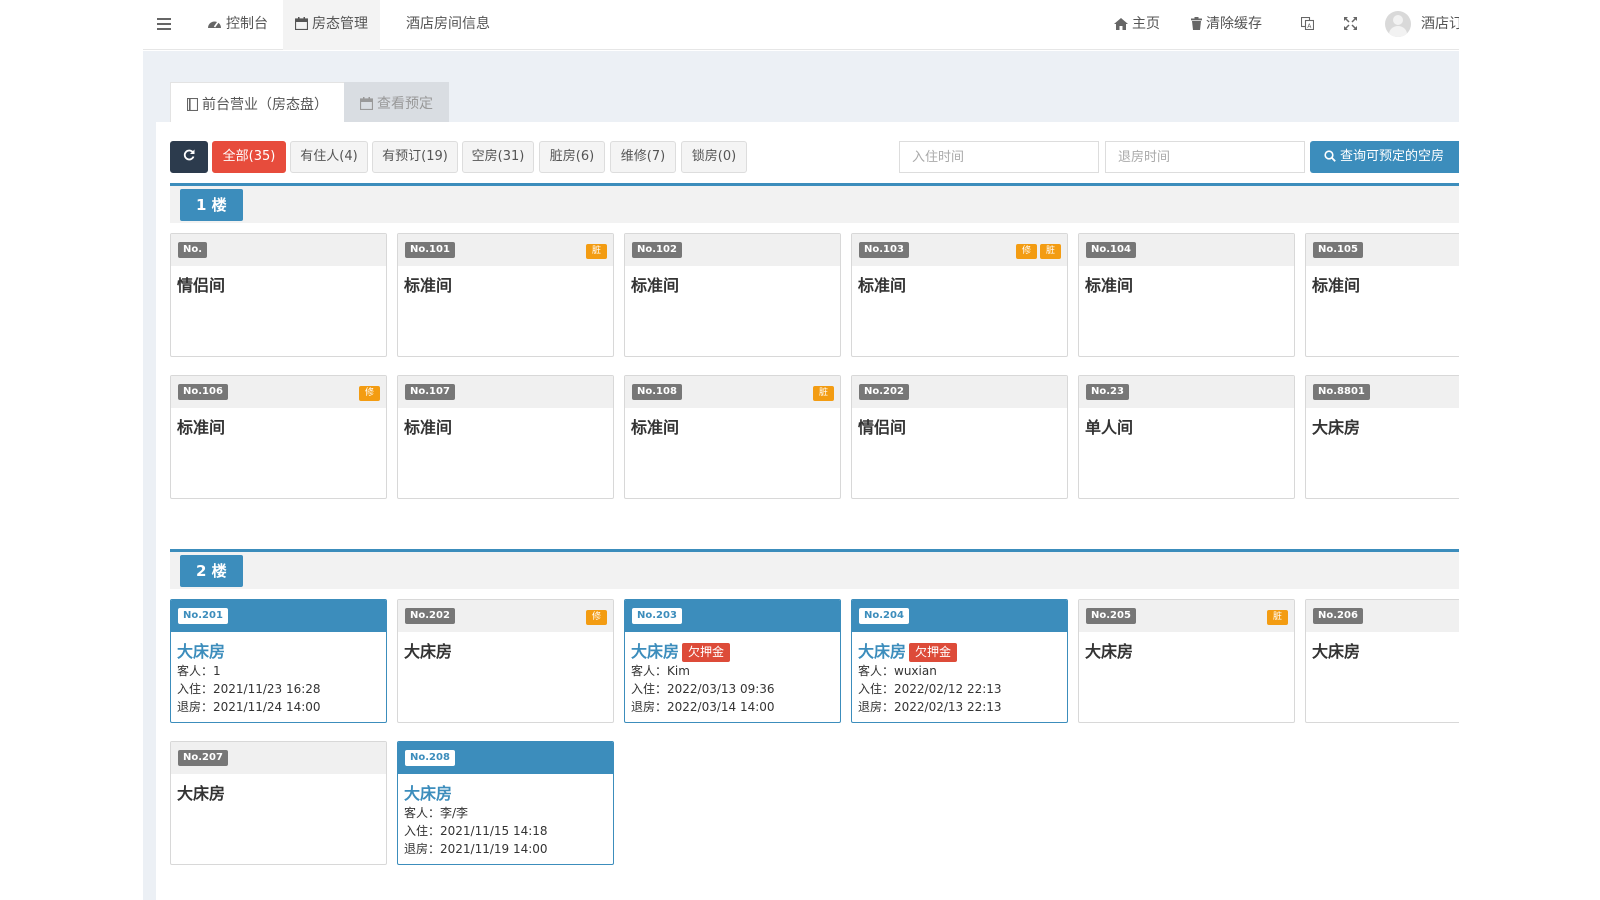  What do you see at coordinates (505, 392) in the screenshot?
I see `room-card-header: No.107` at bounding box center [505, 392].